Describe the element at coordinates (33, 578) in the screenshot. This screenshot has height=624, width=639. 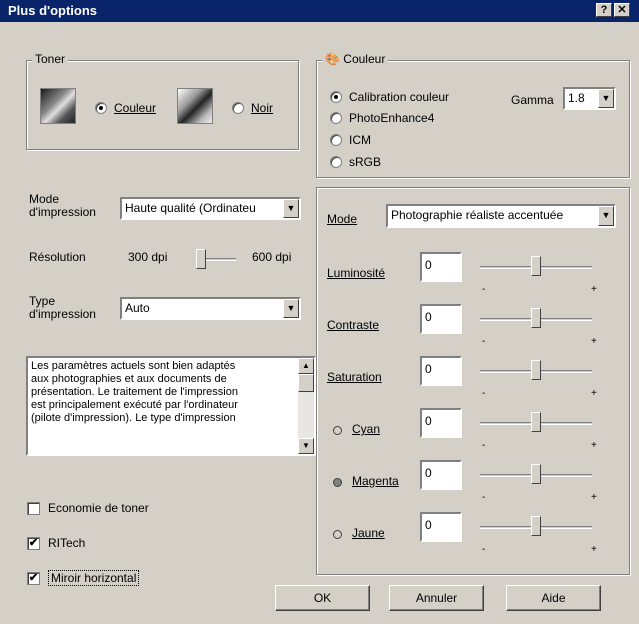
I see `miroir-checkbox: ✔` at that location.